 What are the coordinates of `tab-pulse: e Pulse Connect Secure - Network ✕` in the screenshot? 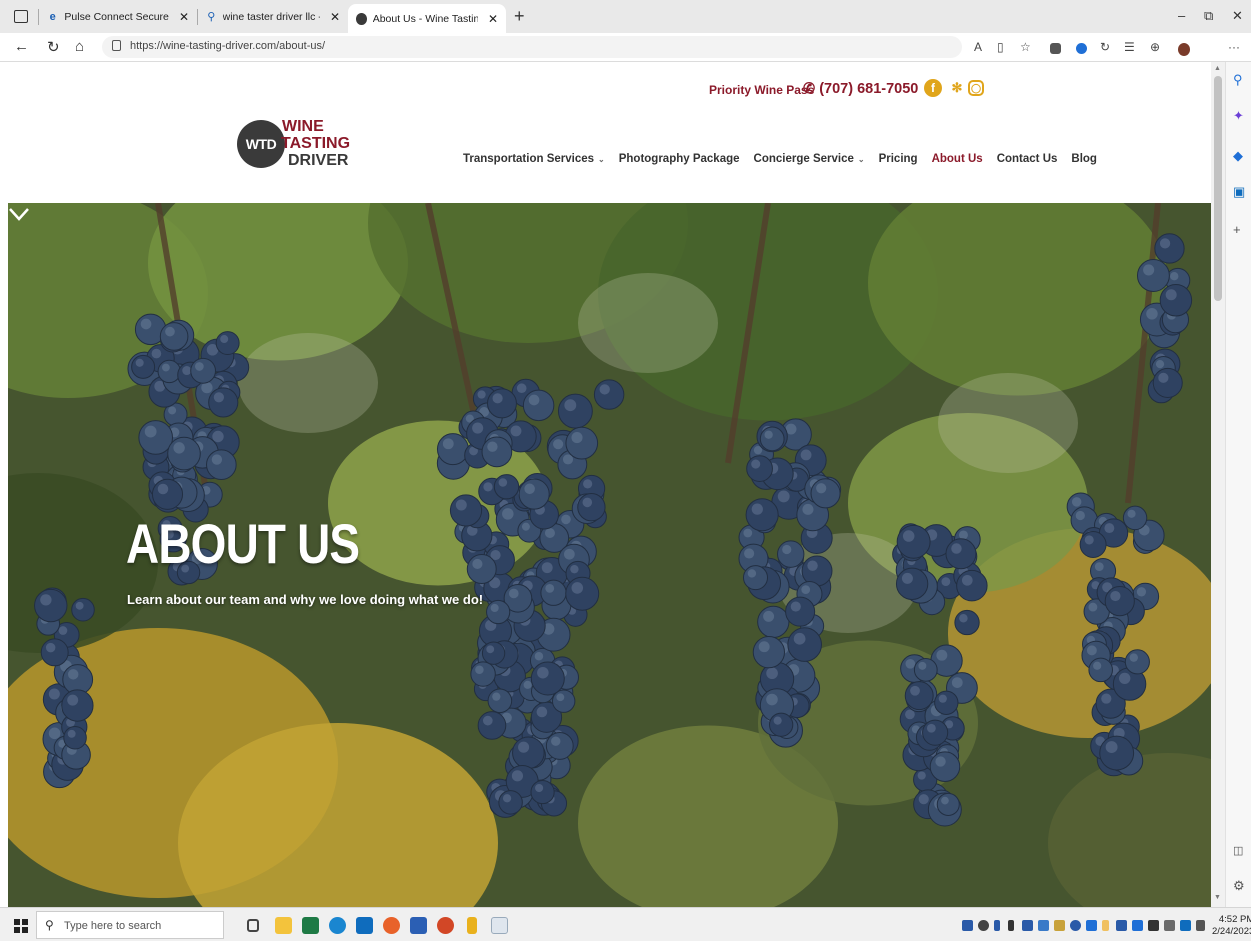 It's located at (118, 16).